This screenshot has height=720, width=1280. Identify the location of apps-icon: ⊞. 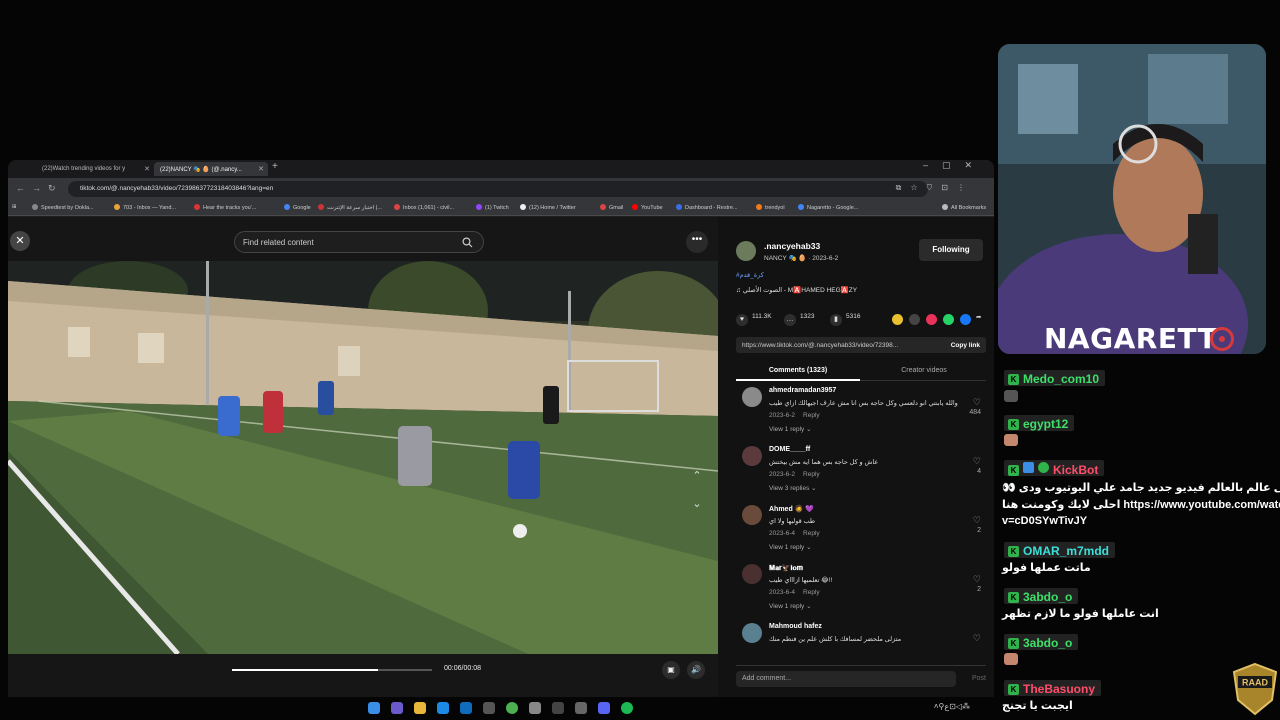
(14, 207).